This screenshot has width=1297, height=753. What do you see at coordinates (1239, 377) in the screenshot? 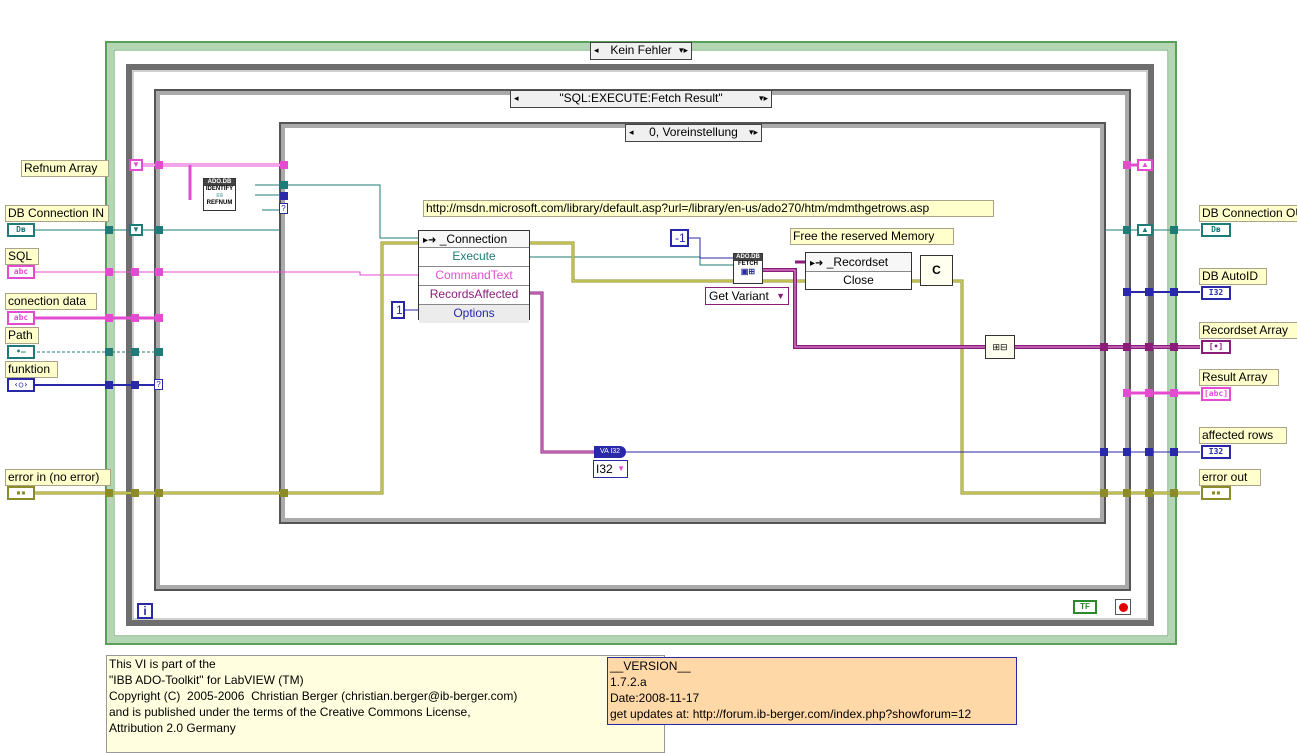
I see `result-array-label: Result Array` at bounding box center [1239, 377].